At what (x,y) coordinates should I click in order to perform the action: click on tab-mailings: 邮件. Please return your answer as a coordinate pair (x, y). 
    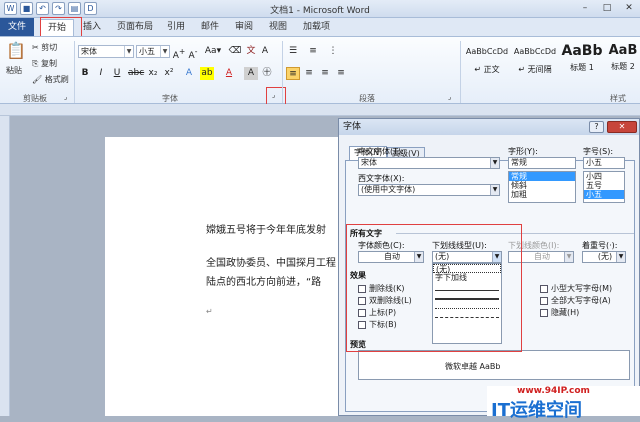
    Looking at the image, I should click on (210, 27).